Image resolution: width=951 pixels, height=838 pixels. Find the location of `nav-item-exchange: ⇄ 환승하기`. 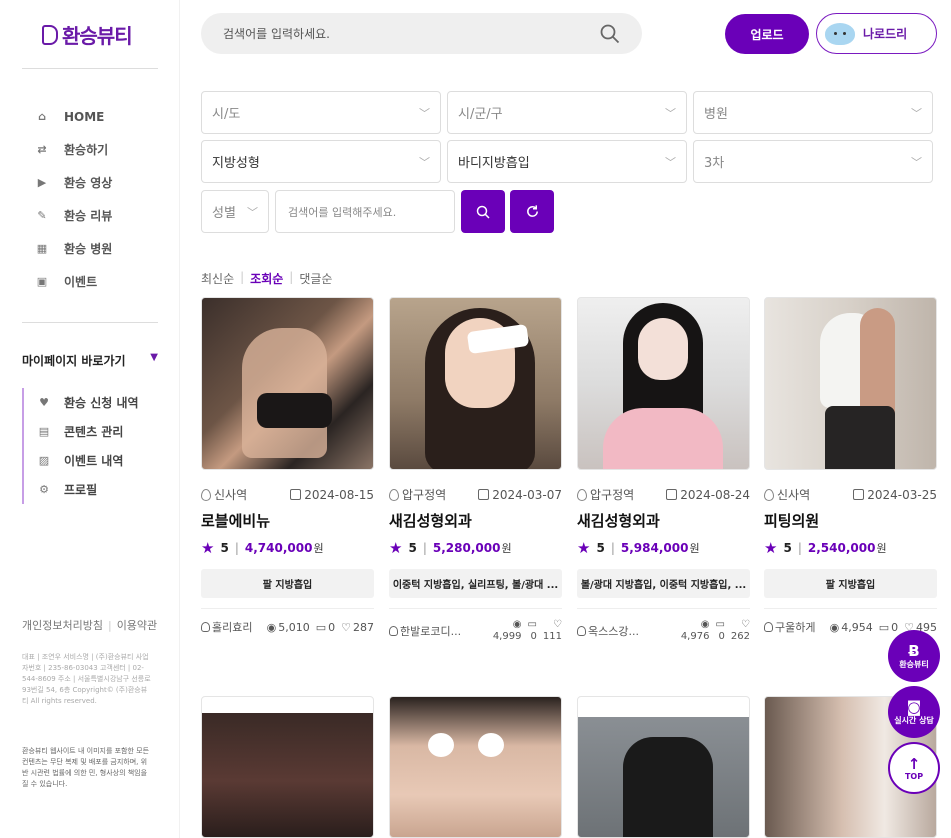

nav-item-exchange: ⇄ 환승하기 is located at coordinates (74, 149).